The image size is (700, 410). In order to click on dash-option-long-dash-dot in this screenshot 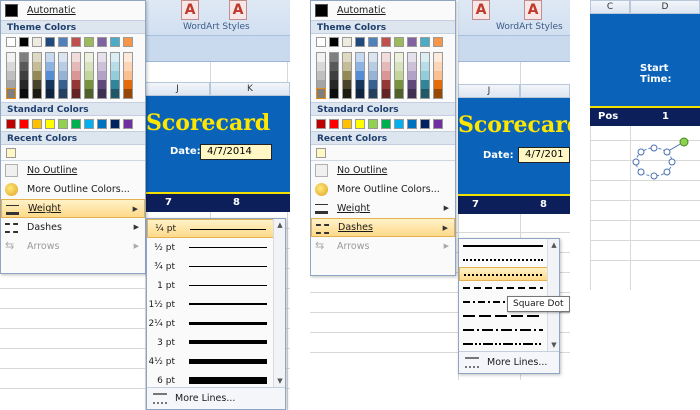, I will do `click(509, 330)`.